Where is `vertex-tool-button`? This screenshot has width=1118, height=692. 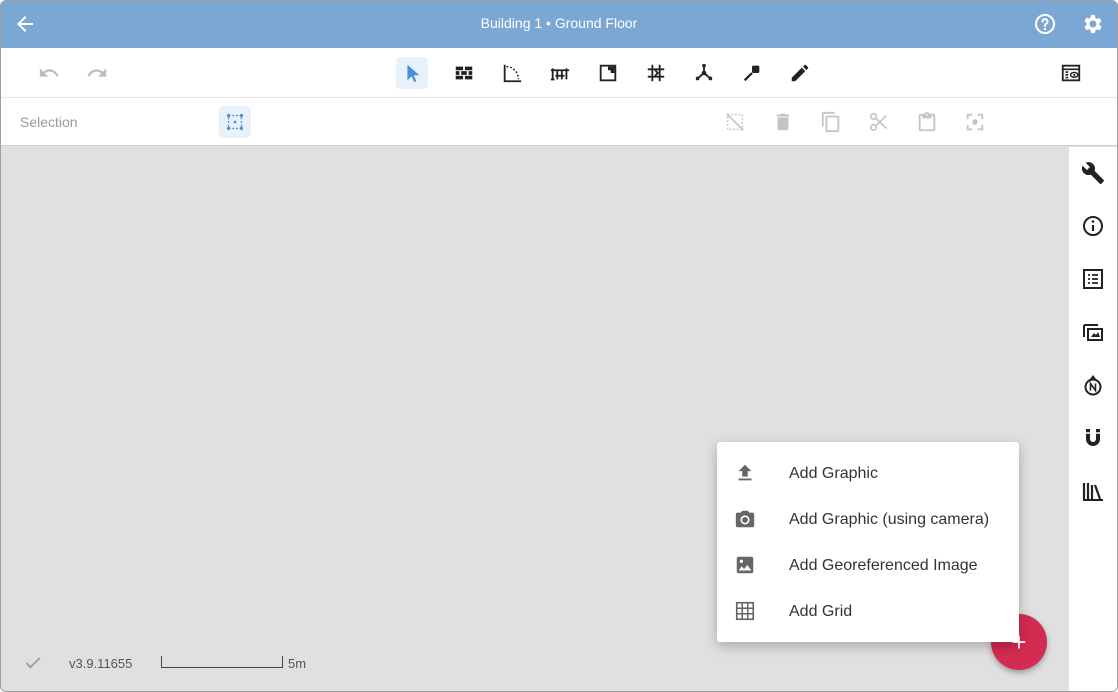 vertex-tool-button is located at coordinates (704, 73).